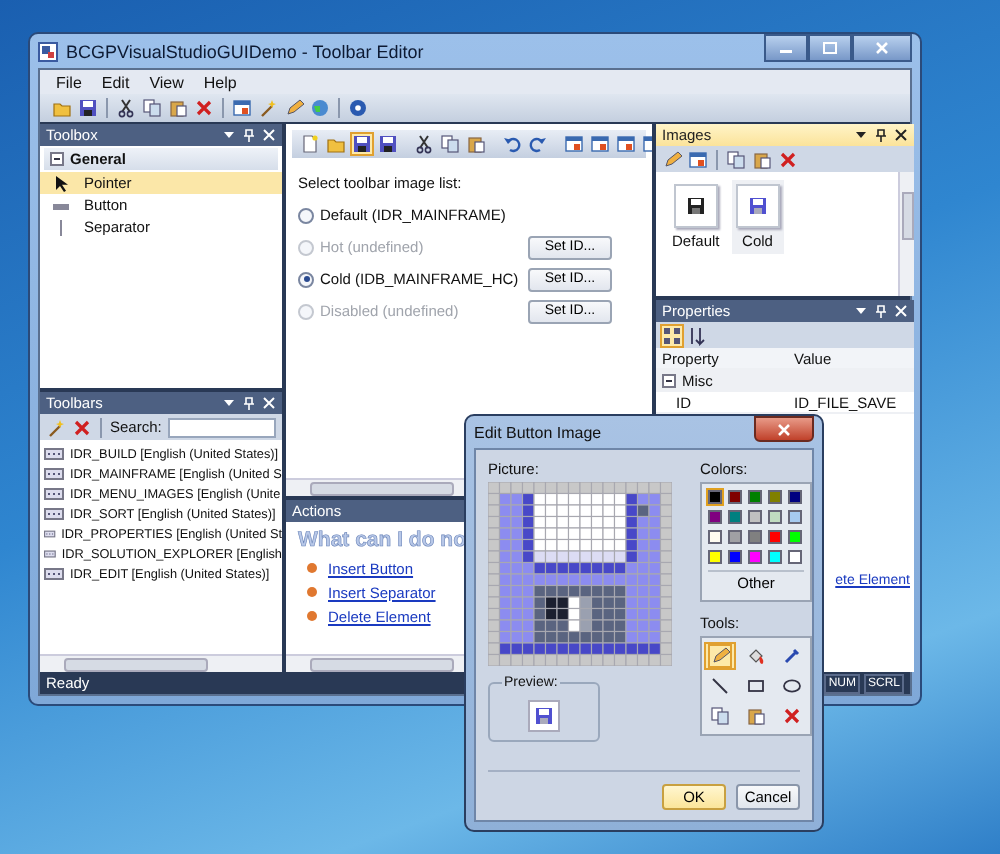 The height and width of the screenshot is (854, 1000). Describe the element at coordinates (166, 82) in the screenshot. I see `menu-item: View` at that location.